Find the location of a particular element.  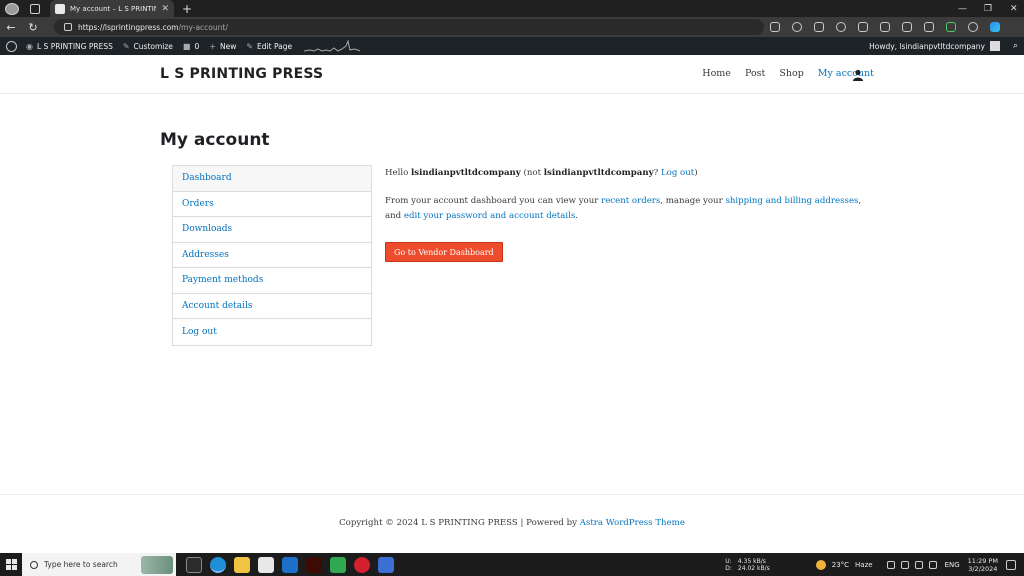

back-button: ← is located at coordinates (11, 27).